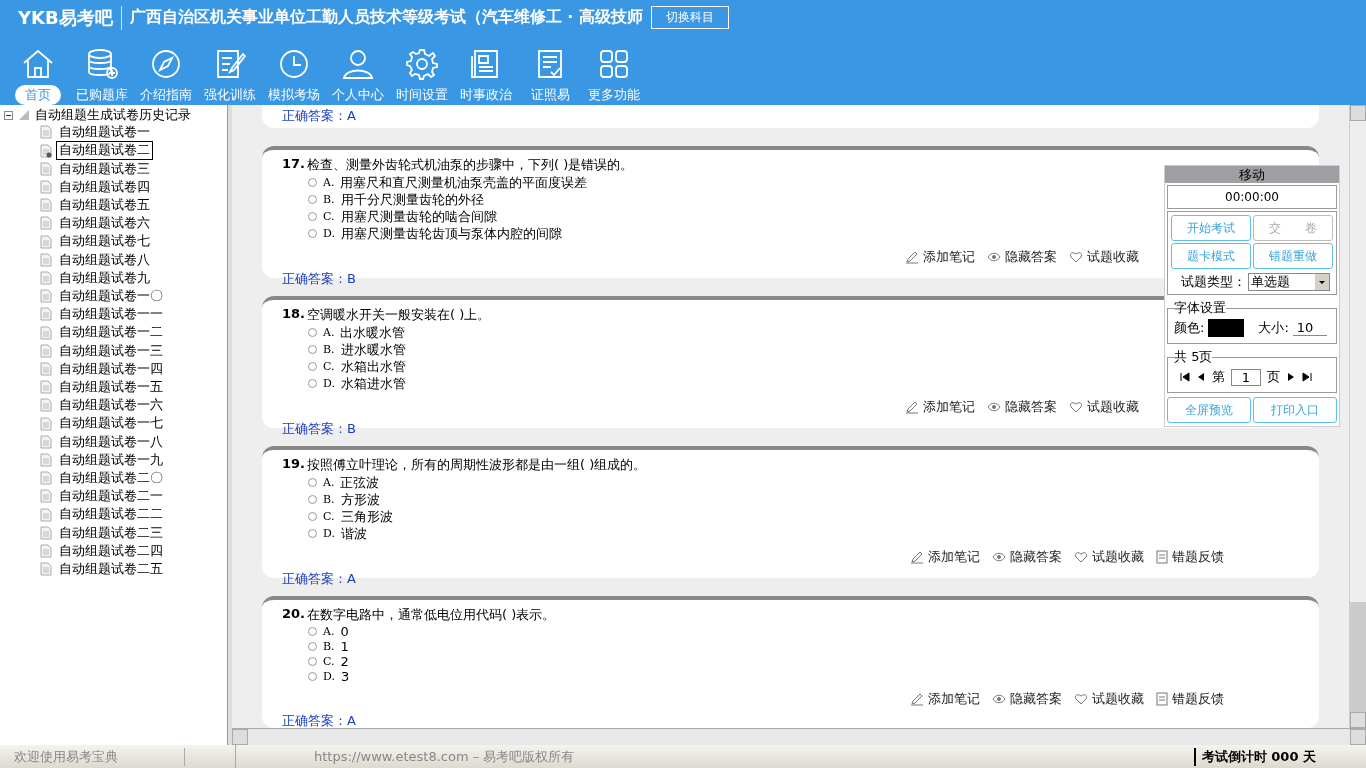 Image resolution: width=1366 pixels, height=768 pixels. What do you see at coordinates (104, 259) in the screenshot?
I see `tree-item: 自动组题试卷八` at bounding box center [104, 259].